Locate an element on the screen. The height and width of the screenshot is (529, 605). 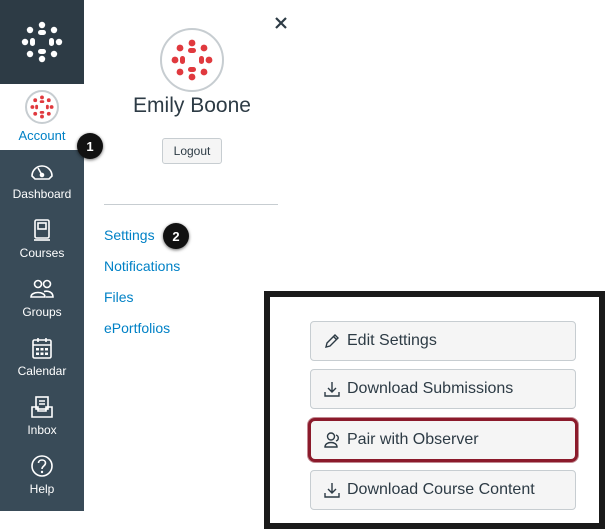
nav-item-dashboard: Dashboard is located at coordinates (42, 179).